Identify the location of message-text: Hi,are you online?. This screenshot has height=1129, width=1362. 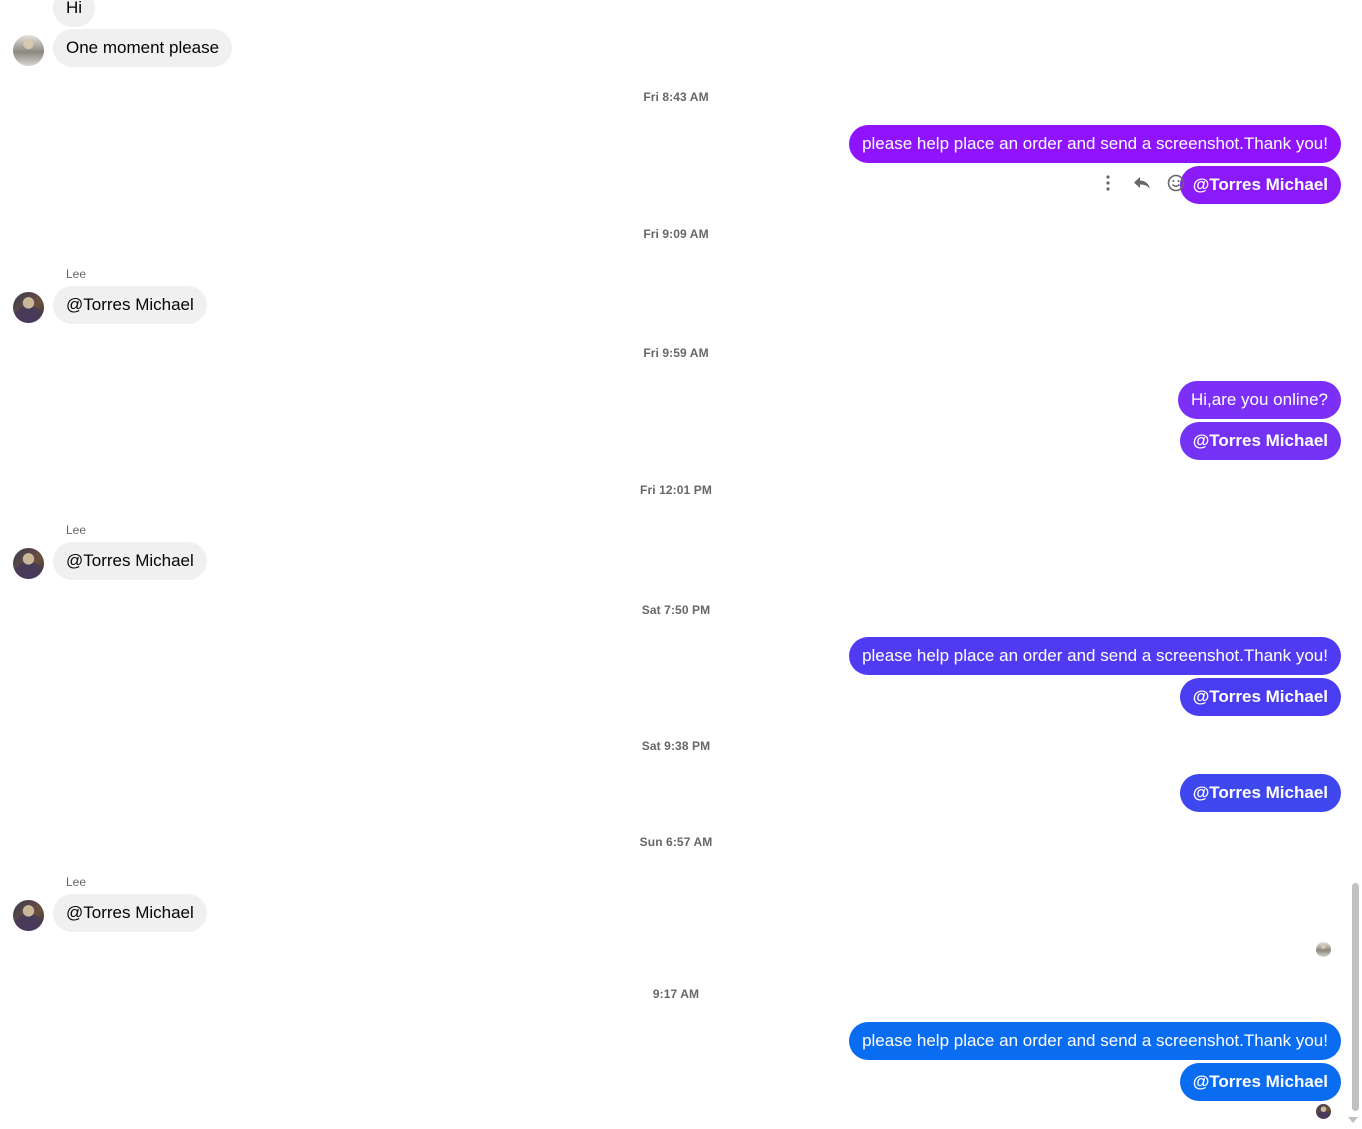
(1259, 399).